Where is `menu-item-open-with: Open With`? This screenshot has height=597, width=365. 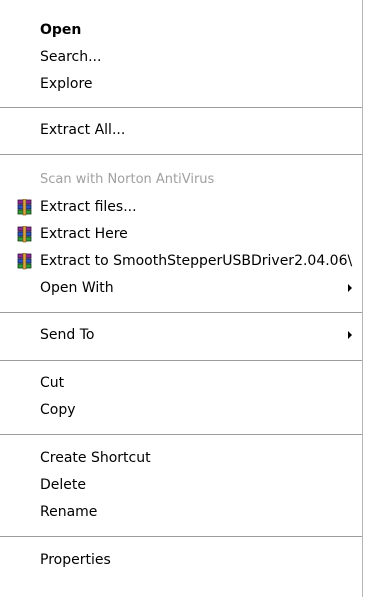
menu-item-open-with: Open With is located at coordinates (181, 288).